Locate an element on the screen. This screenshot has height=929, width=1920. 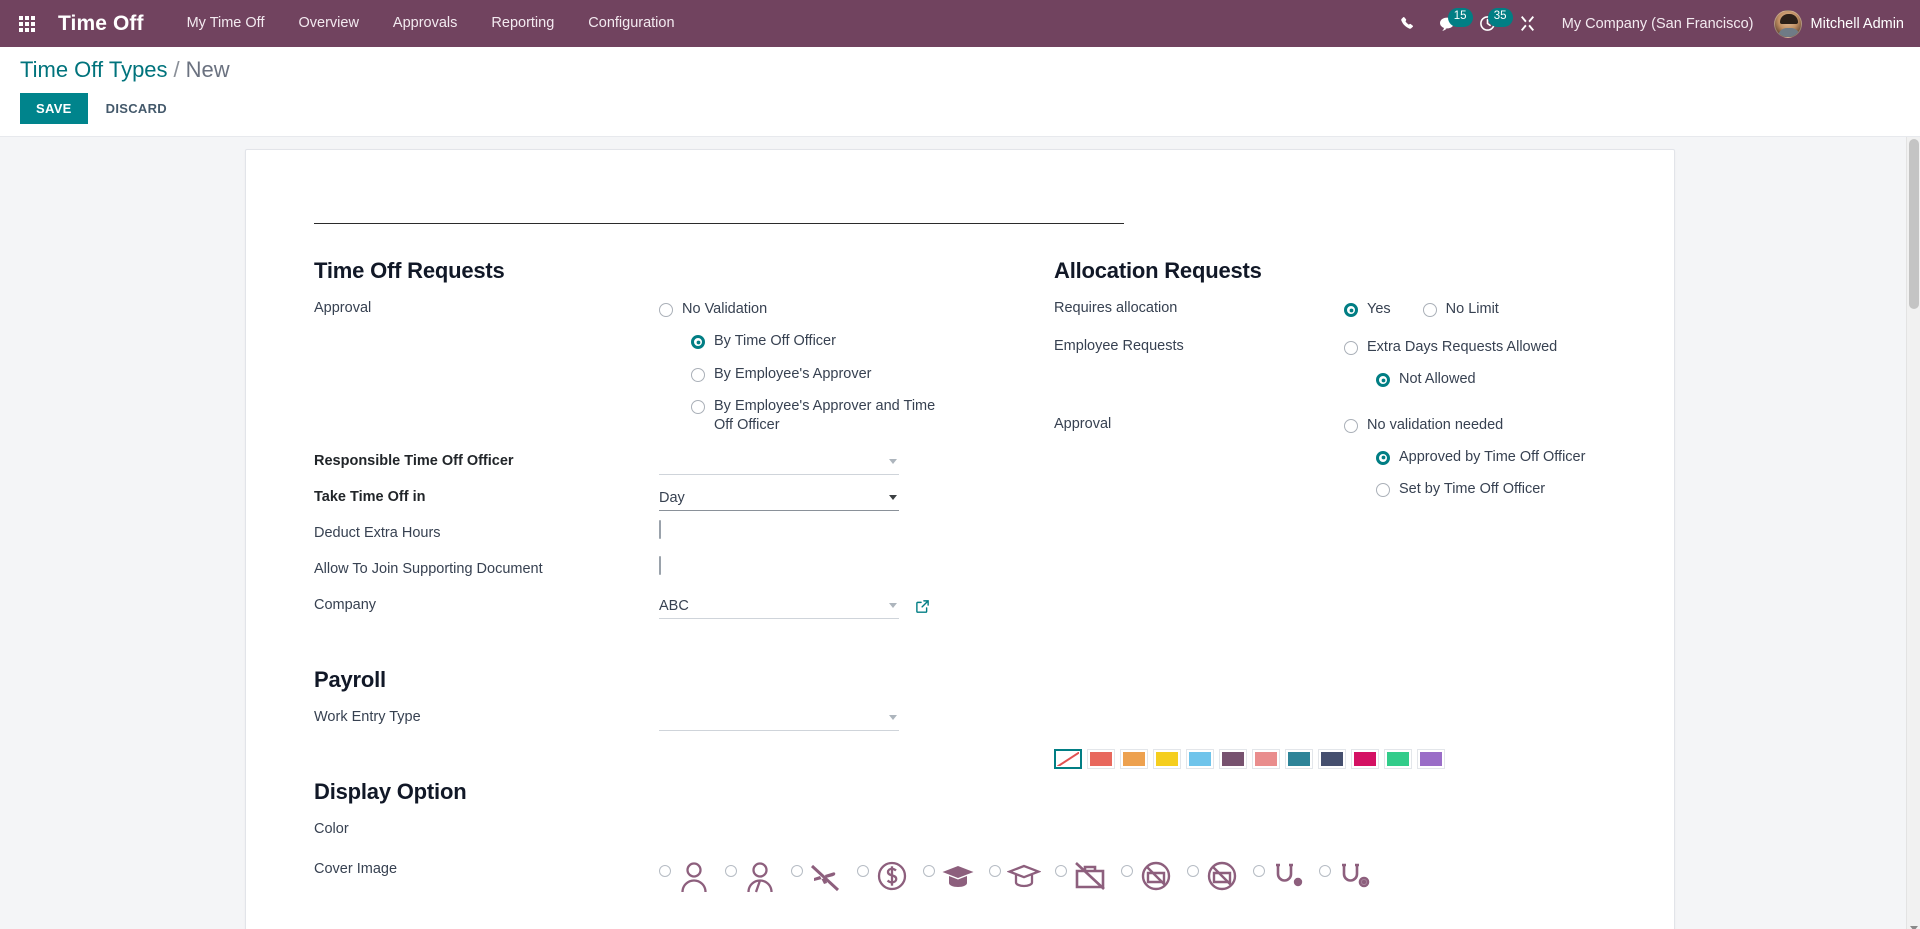
scrollbar-thumb is located at coordinates (1914, 224).